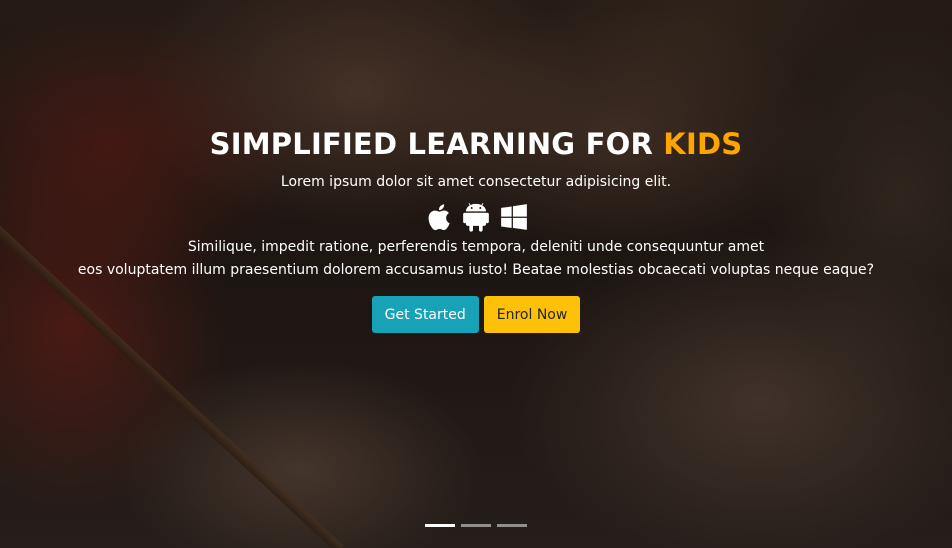 This screenshot has width=952, height=548. Describe the element at coordinates (436, 144) in the screenshot. I see `hero-title-main: SIMPLIFIED LEARNING FOR` at that location.